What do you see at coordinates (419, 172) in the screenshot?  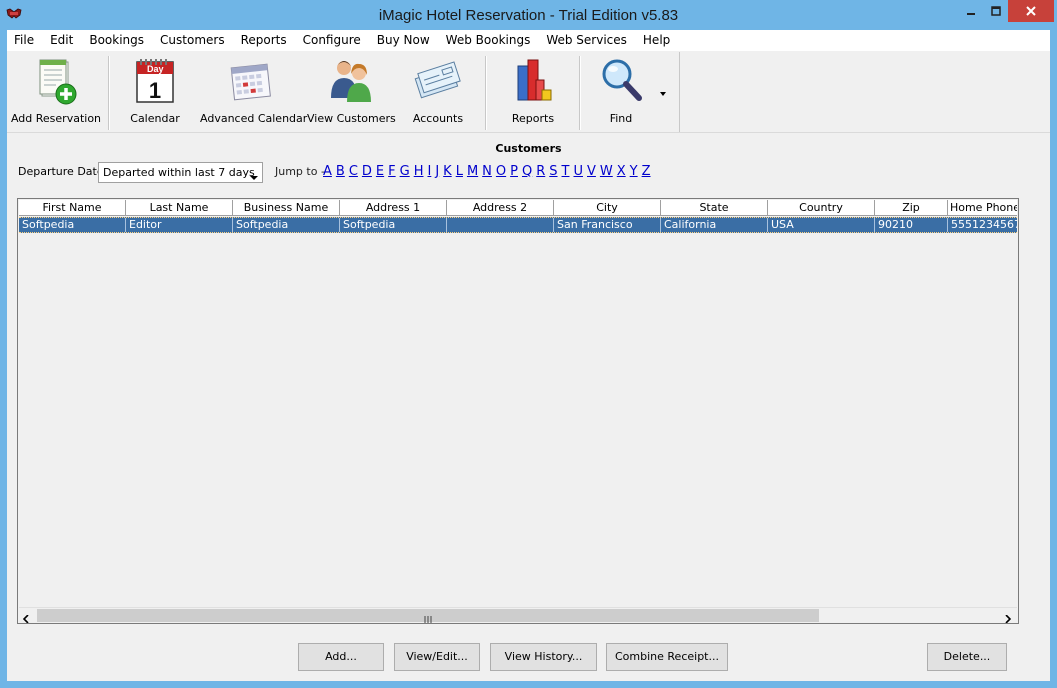 I see `jump-letter-h: H` at bounding box center [419, 172].